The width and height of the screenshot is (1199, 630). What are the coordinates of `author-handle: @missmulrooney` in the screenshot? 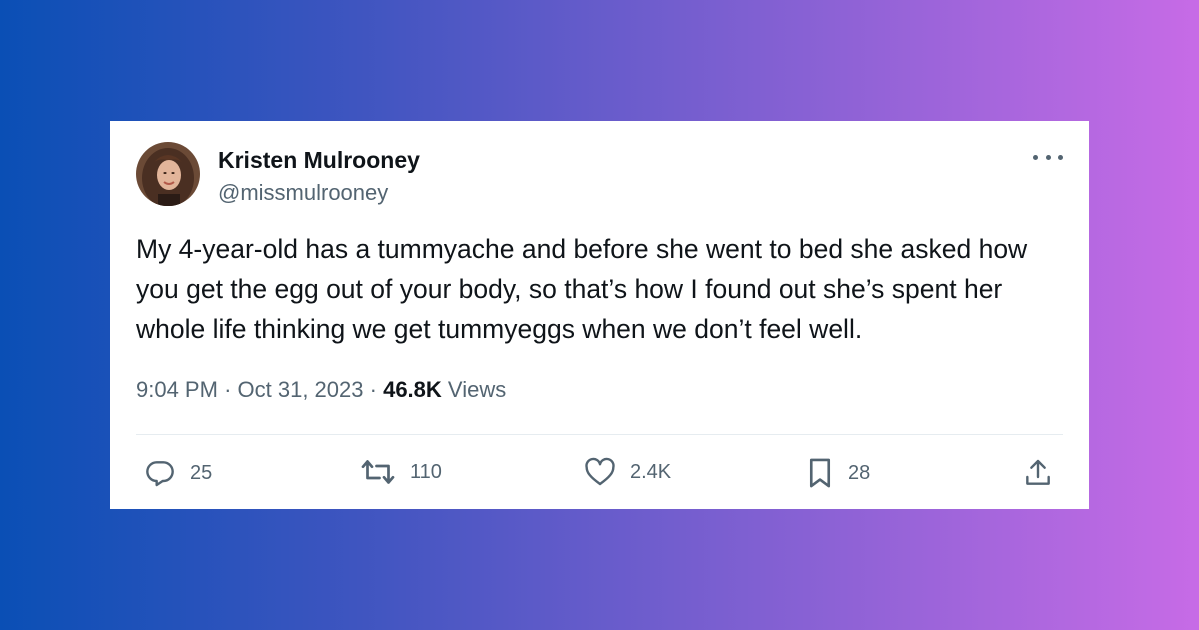 It's located at (303, 193).